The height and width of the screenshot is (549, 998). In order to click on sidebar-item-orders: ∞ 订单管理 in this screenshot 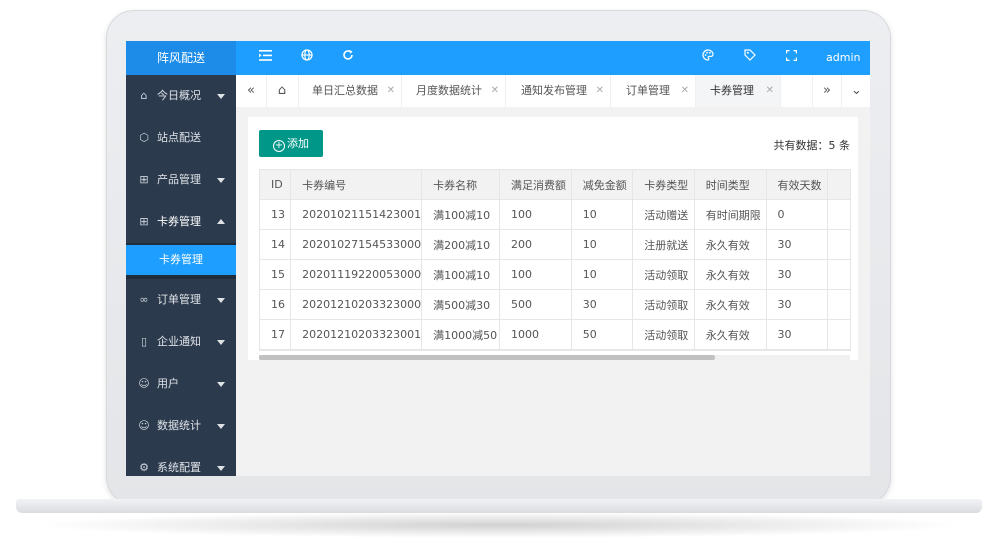, I will do `click(181, 300)`.